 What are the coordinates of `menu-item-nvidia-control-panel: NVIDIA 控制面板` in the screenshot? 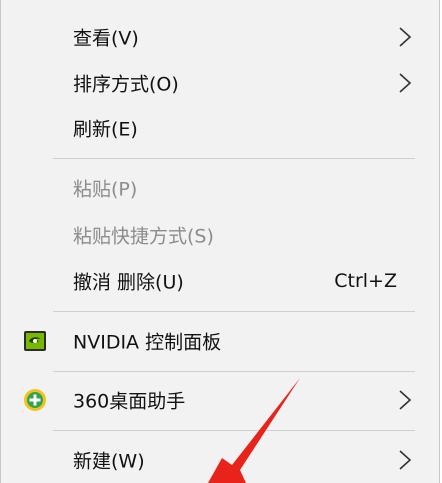 It's located at (220, 341).